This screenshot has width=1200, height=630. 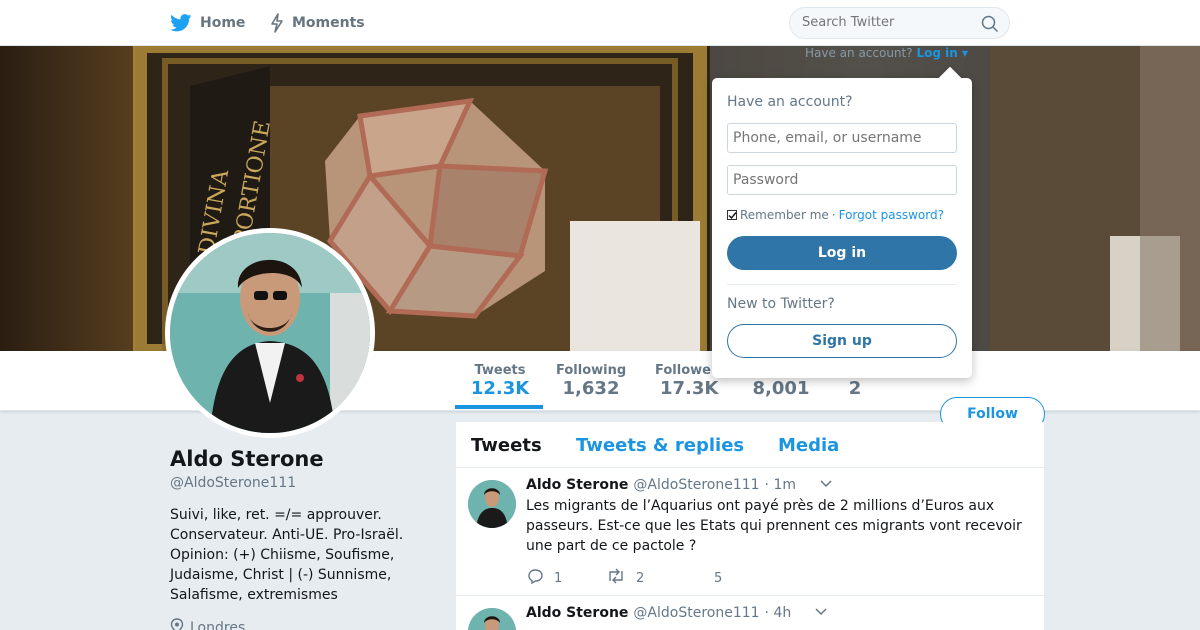 I want to click on login-button: Log in, so click(x=842, y=253).